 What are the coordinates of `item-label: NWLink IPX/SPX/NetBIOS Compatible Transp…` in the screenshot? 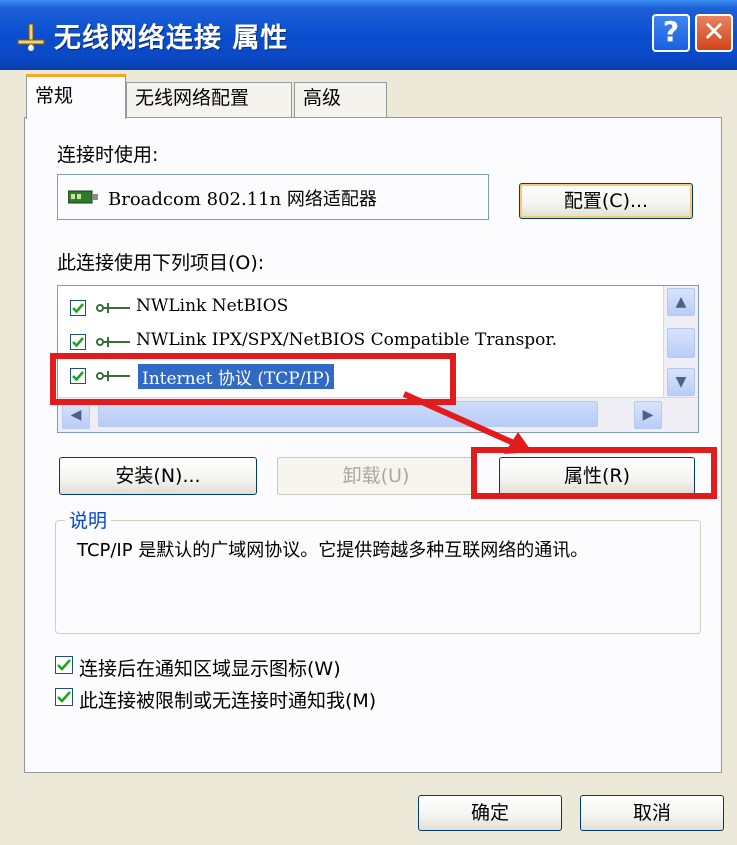 It's located at (347, 340).